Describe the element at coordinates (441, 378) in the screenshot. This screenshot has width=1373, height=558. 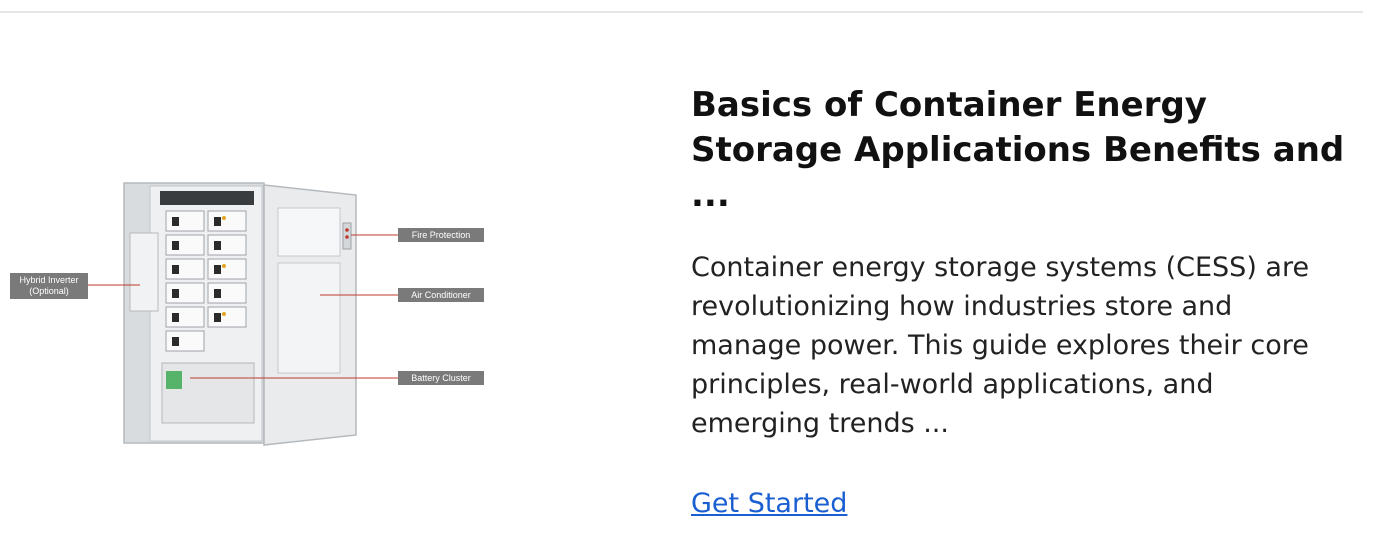
I see `callout-battery-cluster: Battery Cluster` at that location.